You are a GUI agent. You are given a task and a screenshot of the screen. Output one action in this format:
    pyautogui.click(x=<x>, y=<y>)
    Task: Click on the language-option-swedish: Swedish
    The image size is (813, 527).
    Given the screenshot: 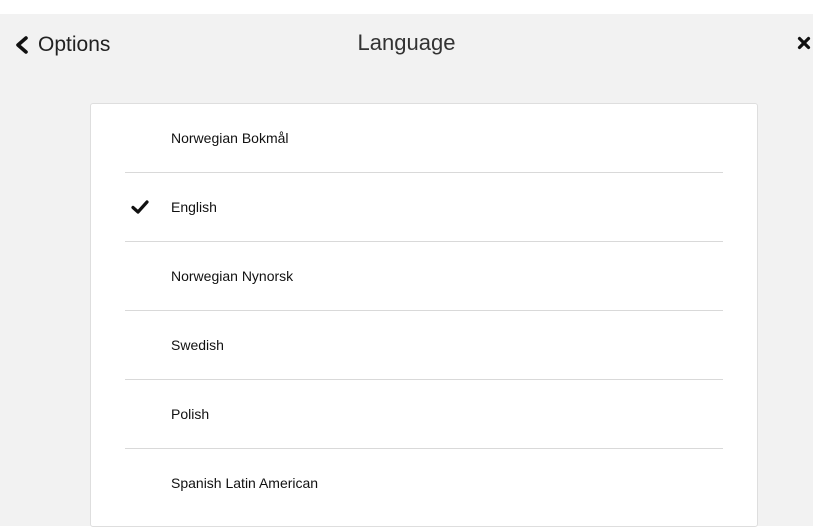 What is the action you would take?
    pyautogui.click(x=424, y=345)
    